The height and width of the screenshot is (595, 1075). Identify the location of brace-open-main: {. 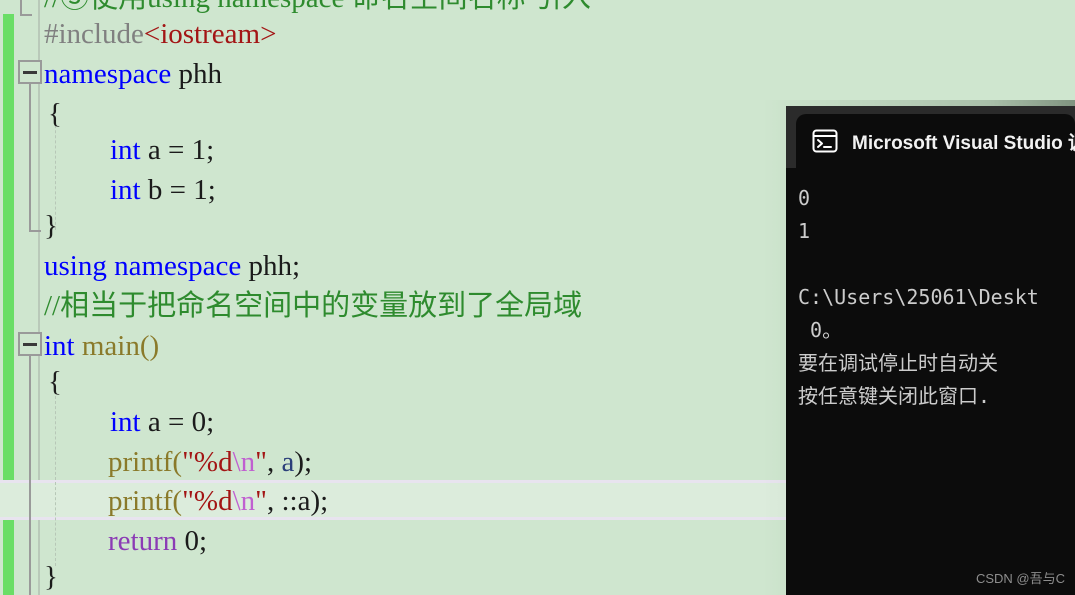
(55, 382).